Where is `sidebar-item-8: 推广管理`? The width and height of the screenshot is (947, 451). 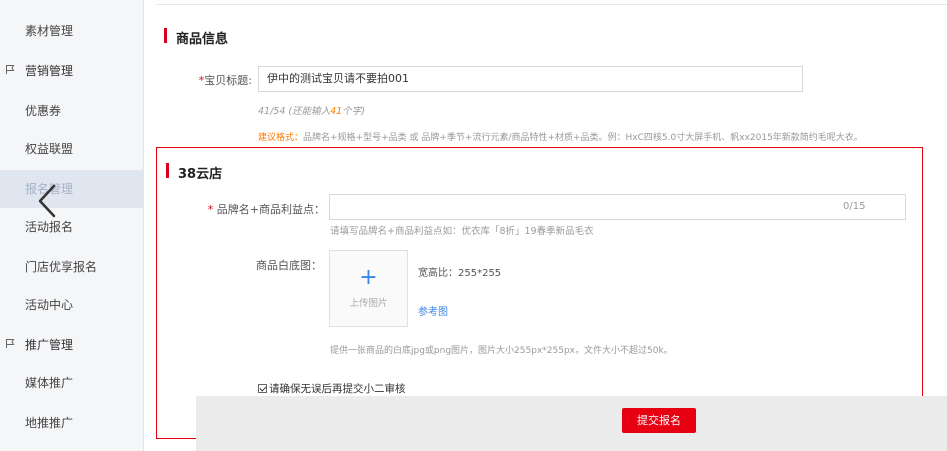
sidebar-item-8: 推广管理 is located at coordinates (72, 345).